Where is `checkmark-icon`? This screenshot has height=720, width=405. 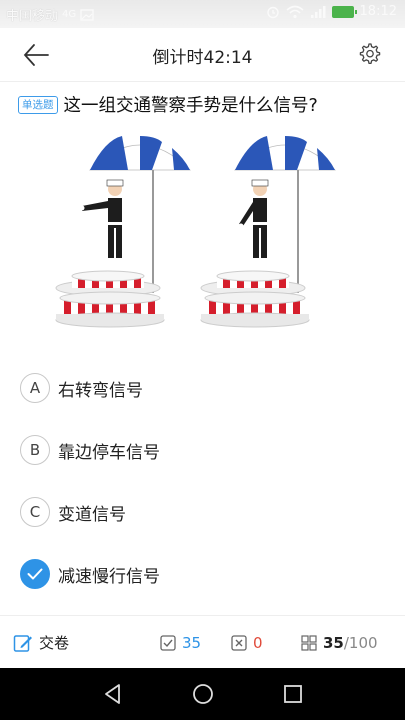
checkmark-icon is located at coordinates (35, 574).